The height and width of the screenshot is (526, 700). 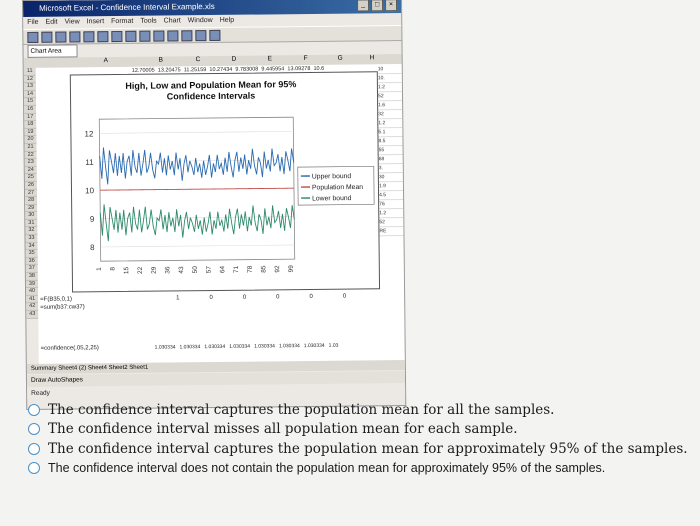 I want to click on menu-format: Format, so click(x=122, y=22).